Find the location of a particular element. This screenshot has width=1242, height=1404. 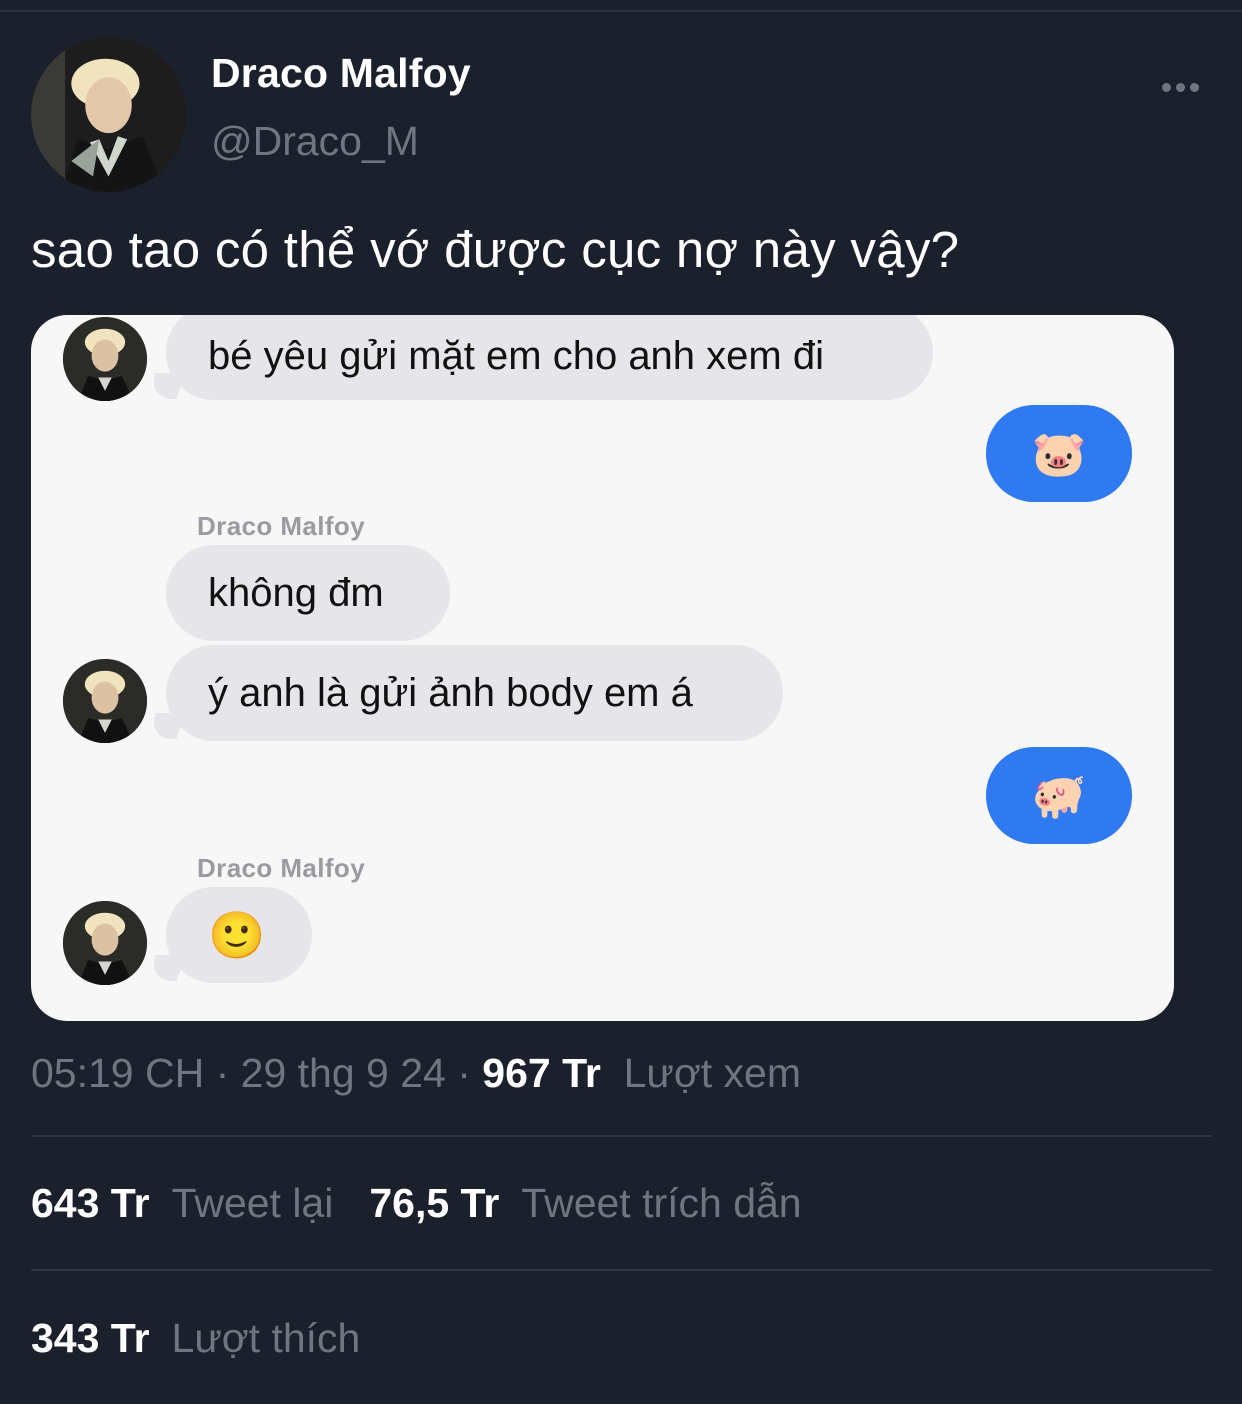

pig-emoji-icon: 🐖 is located at coordinates (1059, 796).